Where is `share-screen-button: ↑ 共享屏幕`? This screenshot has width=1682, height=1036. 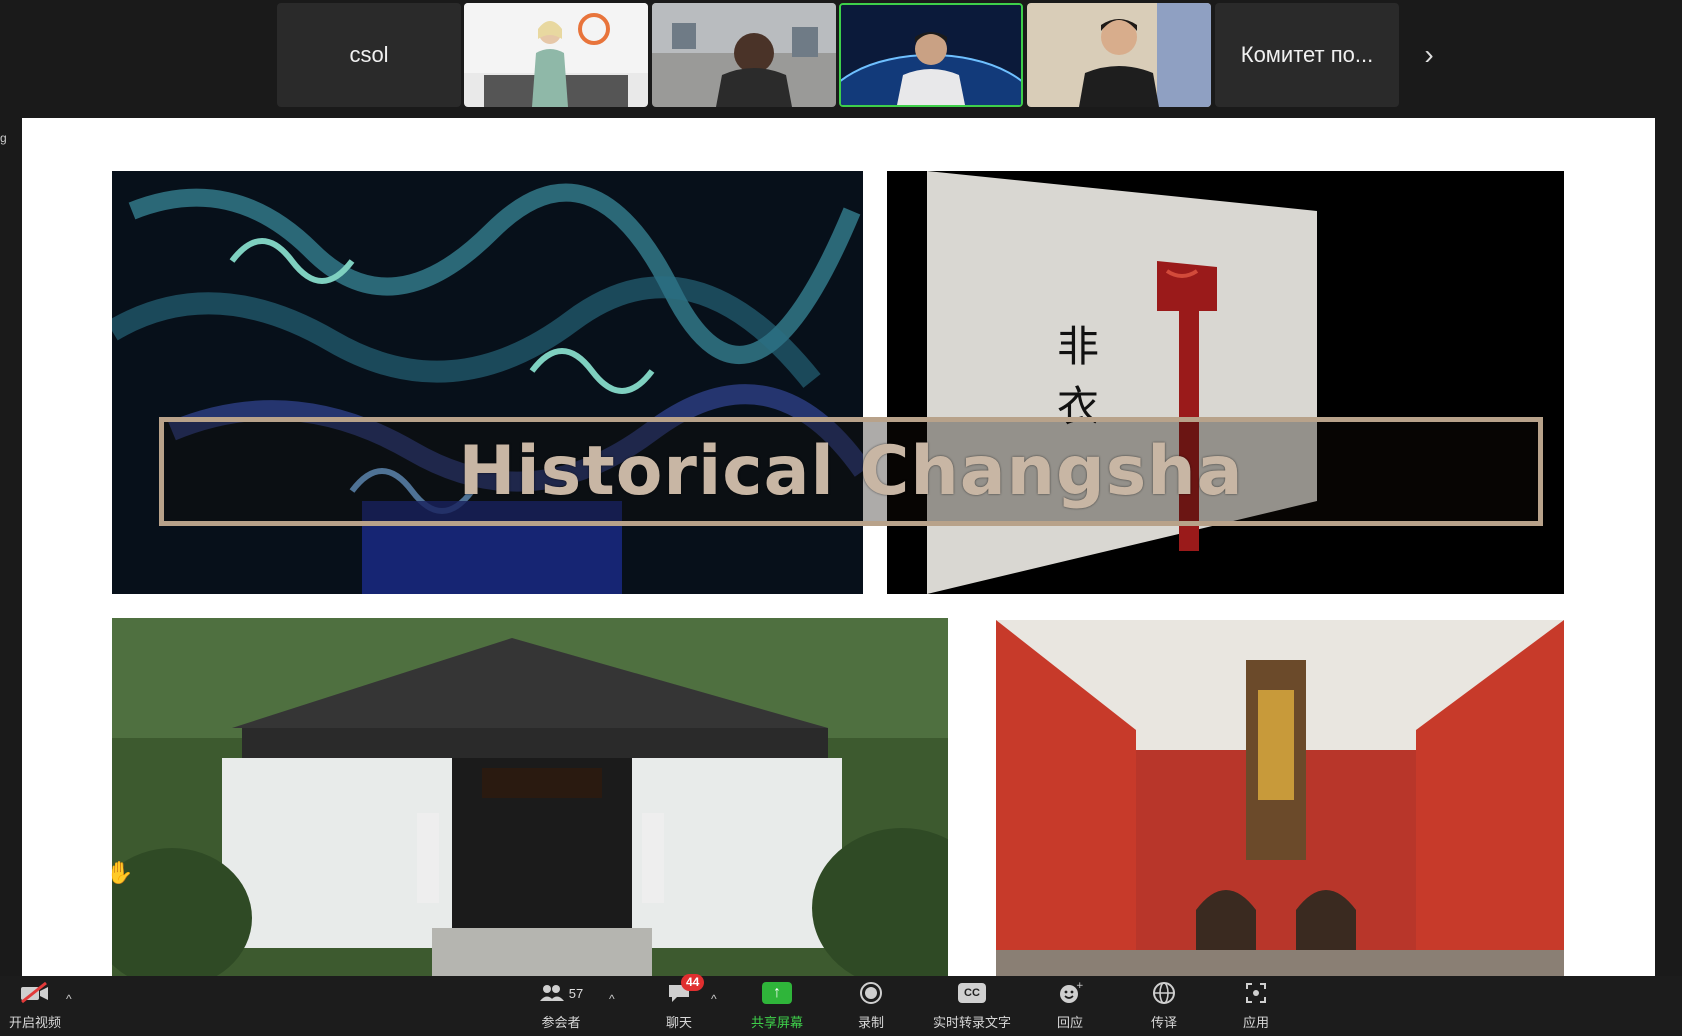 share-screen-button: ↑ 共享屏幕 is located at coordinates (777, 1007).